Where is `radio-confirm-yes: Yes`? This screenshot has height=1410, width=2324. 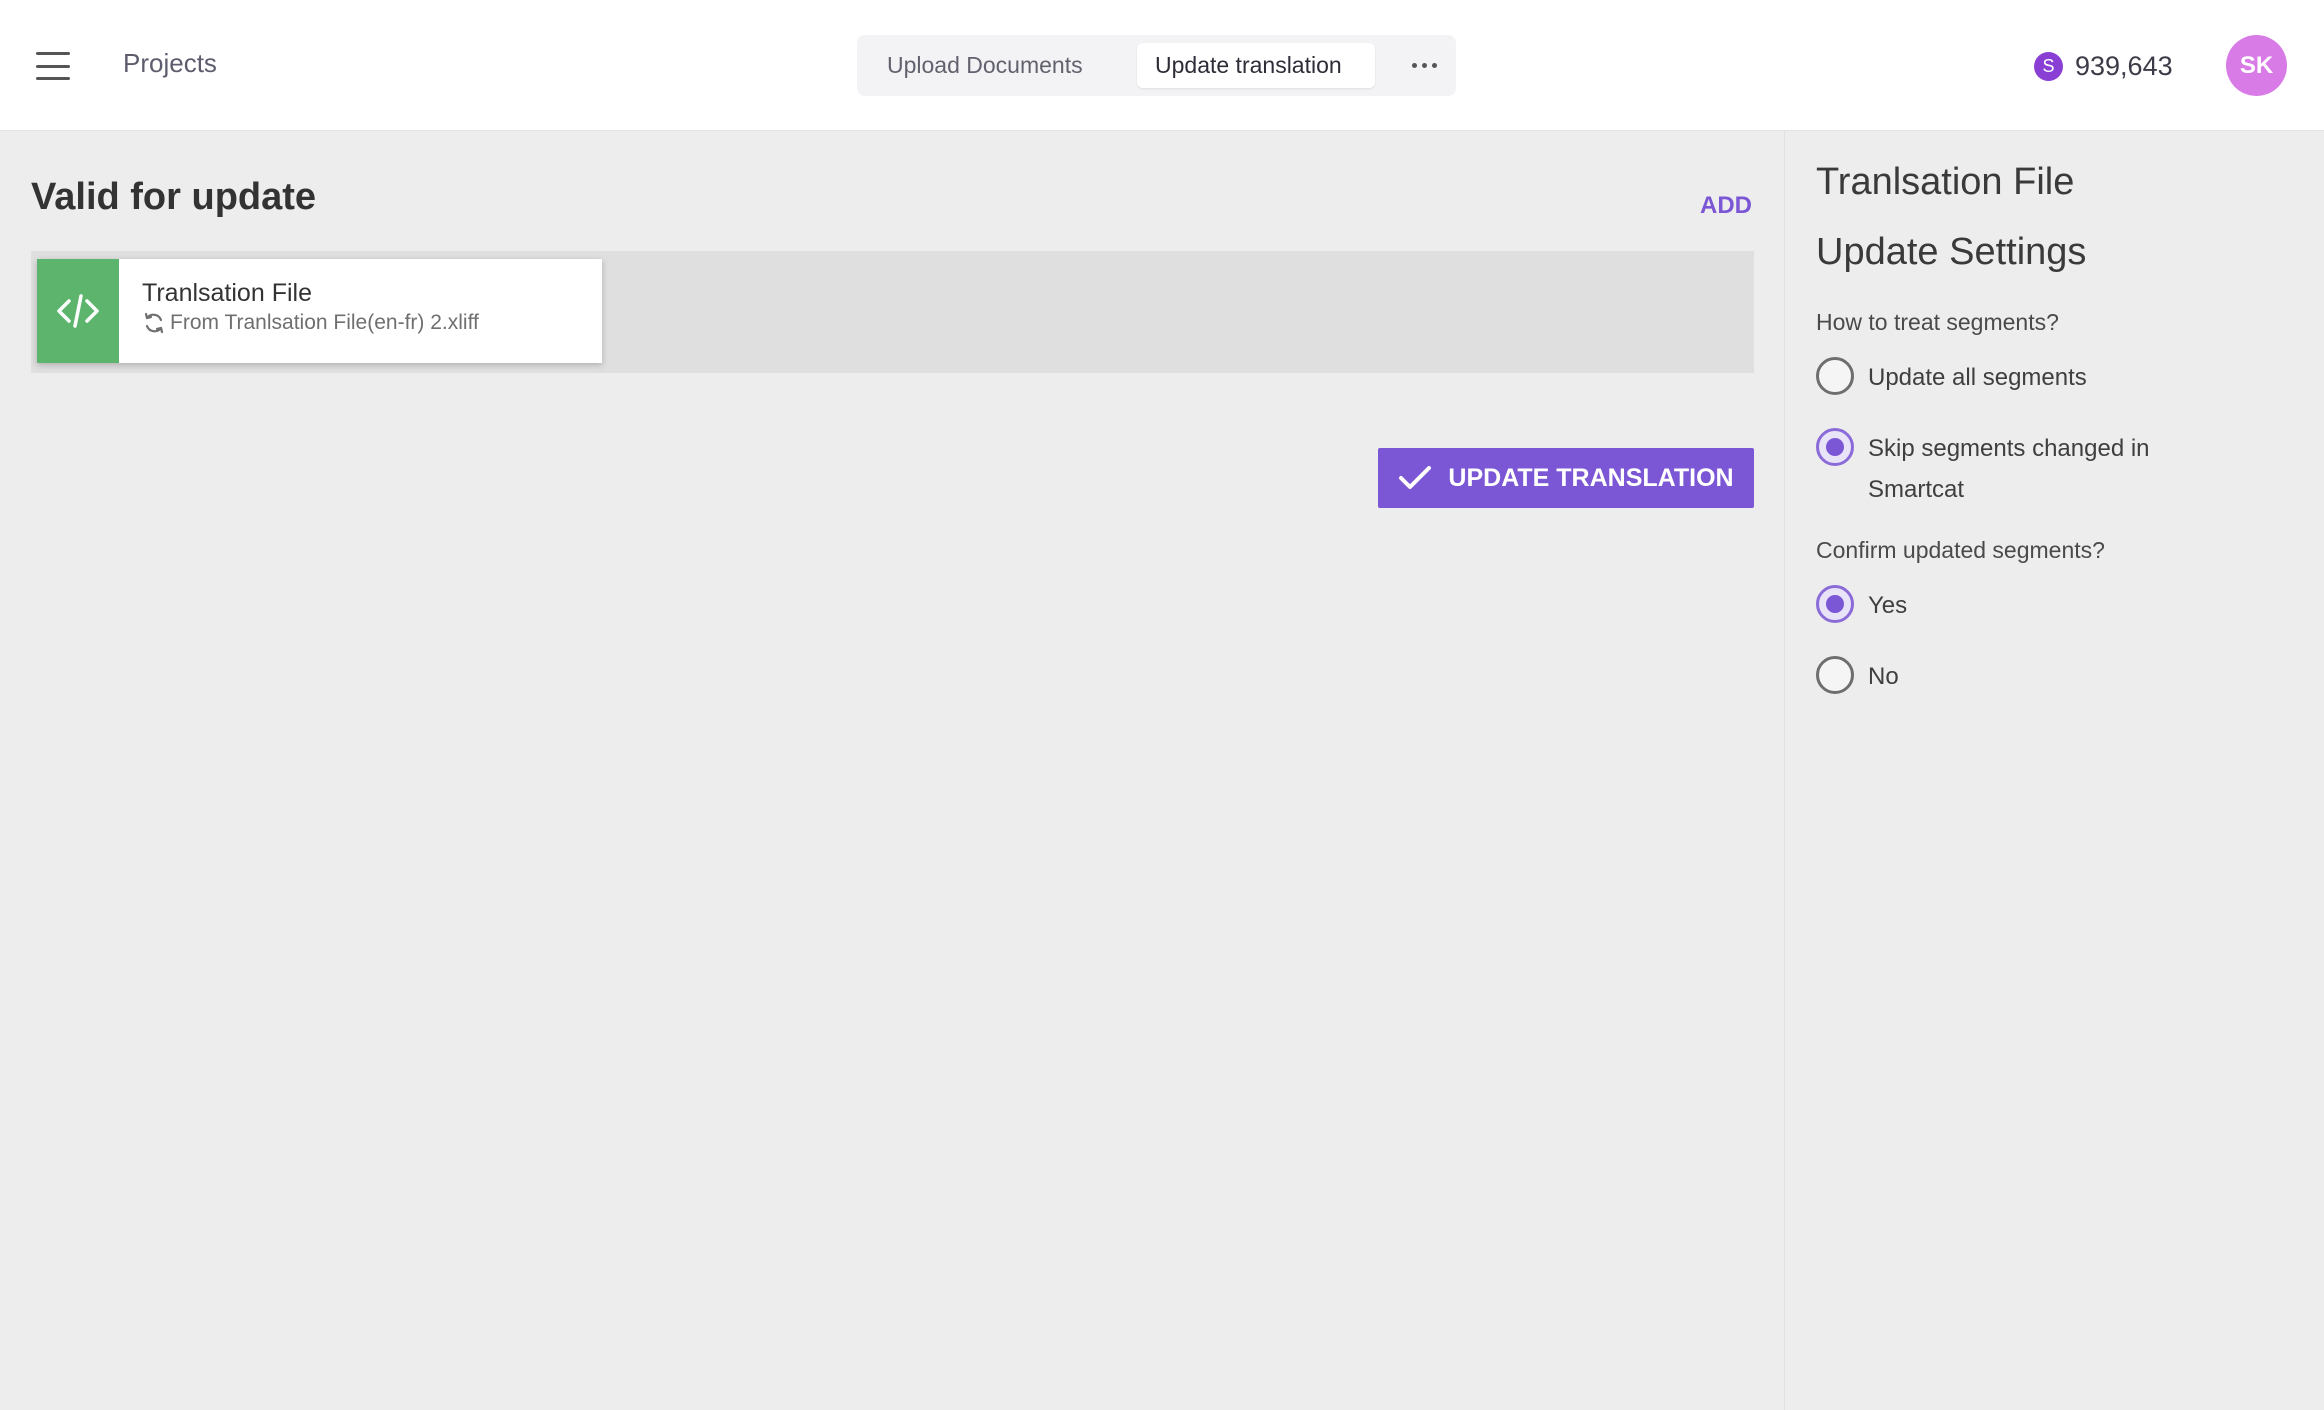
radio-confirm-yes: Yes is located at coordinates (1861, 605).